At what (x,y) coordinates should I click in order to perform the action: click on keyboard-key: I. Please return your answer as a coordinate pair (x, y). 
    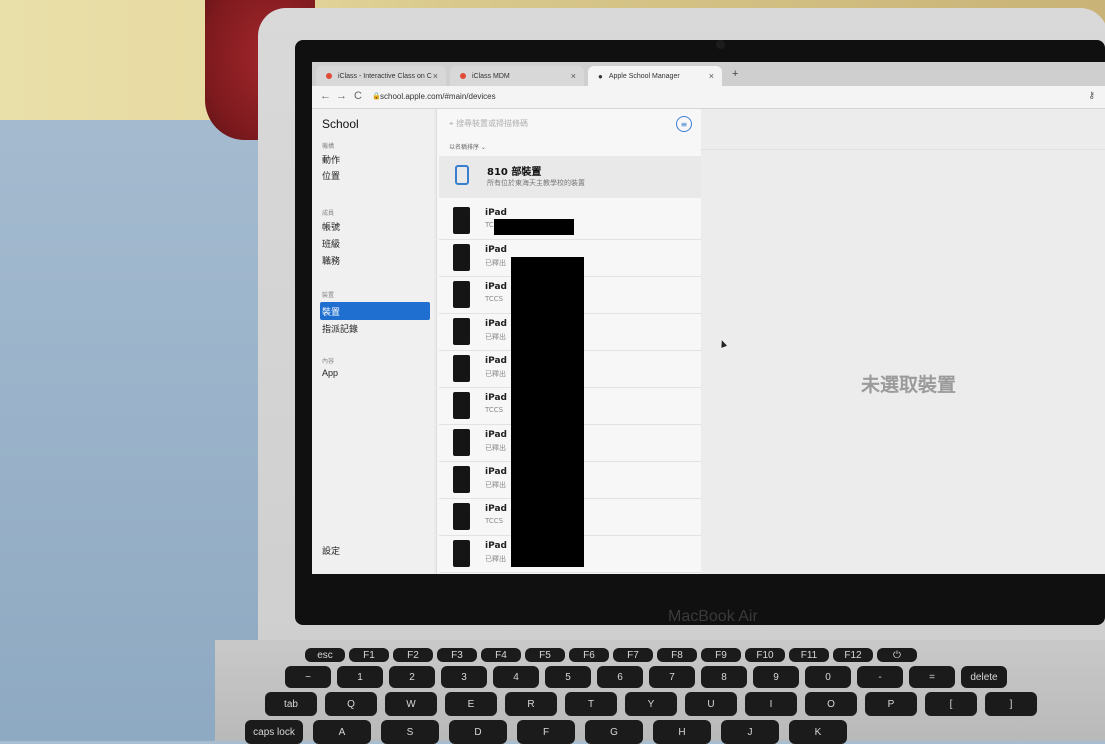
    Looking at the image, I should click on (771, 704).